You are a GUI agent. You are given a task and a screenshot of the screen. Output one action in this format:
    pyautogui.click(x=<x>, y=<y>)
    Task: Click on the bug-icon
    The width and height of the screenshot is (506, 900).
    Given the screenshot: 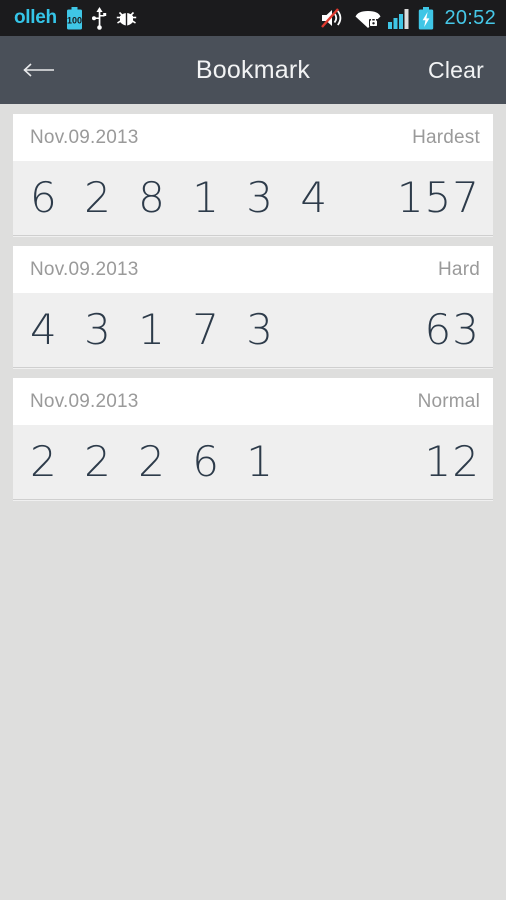 What is the action you would take?
    pyautogui.click(x=126, y=18)
    